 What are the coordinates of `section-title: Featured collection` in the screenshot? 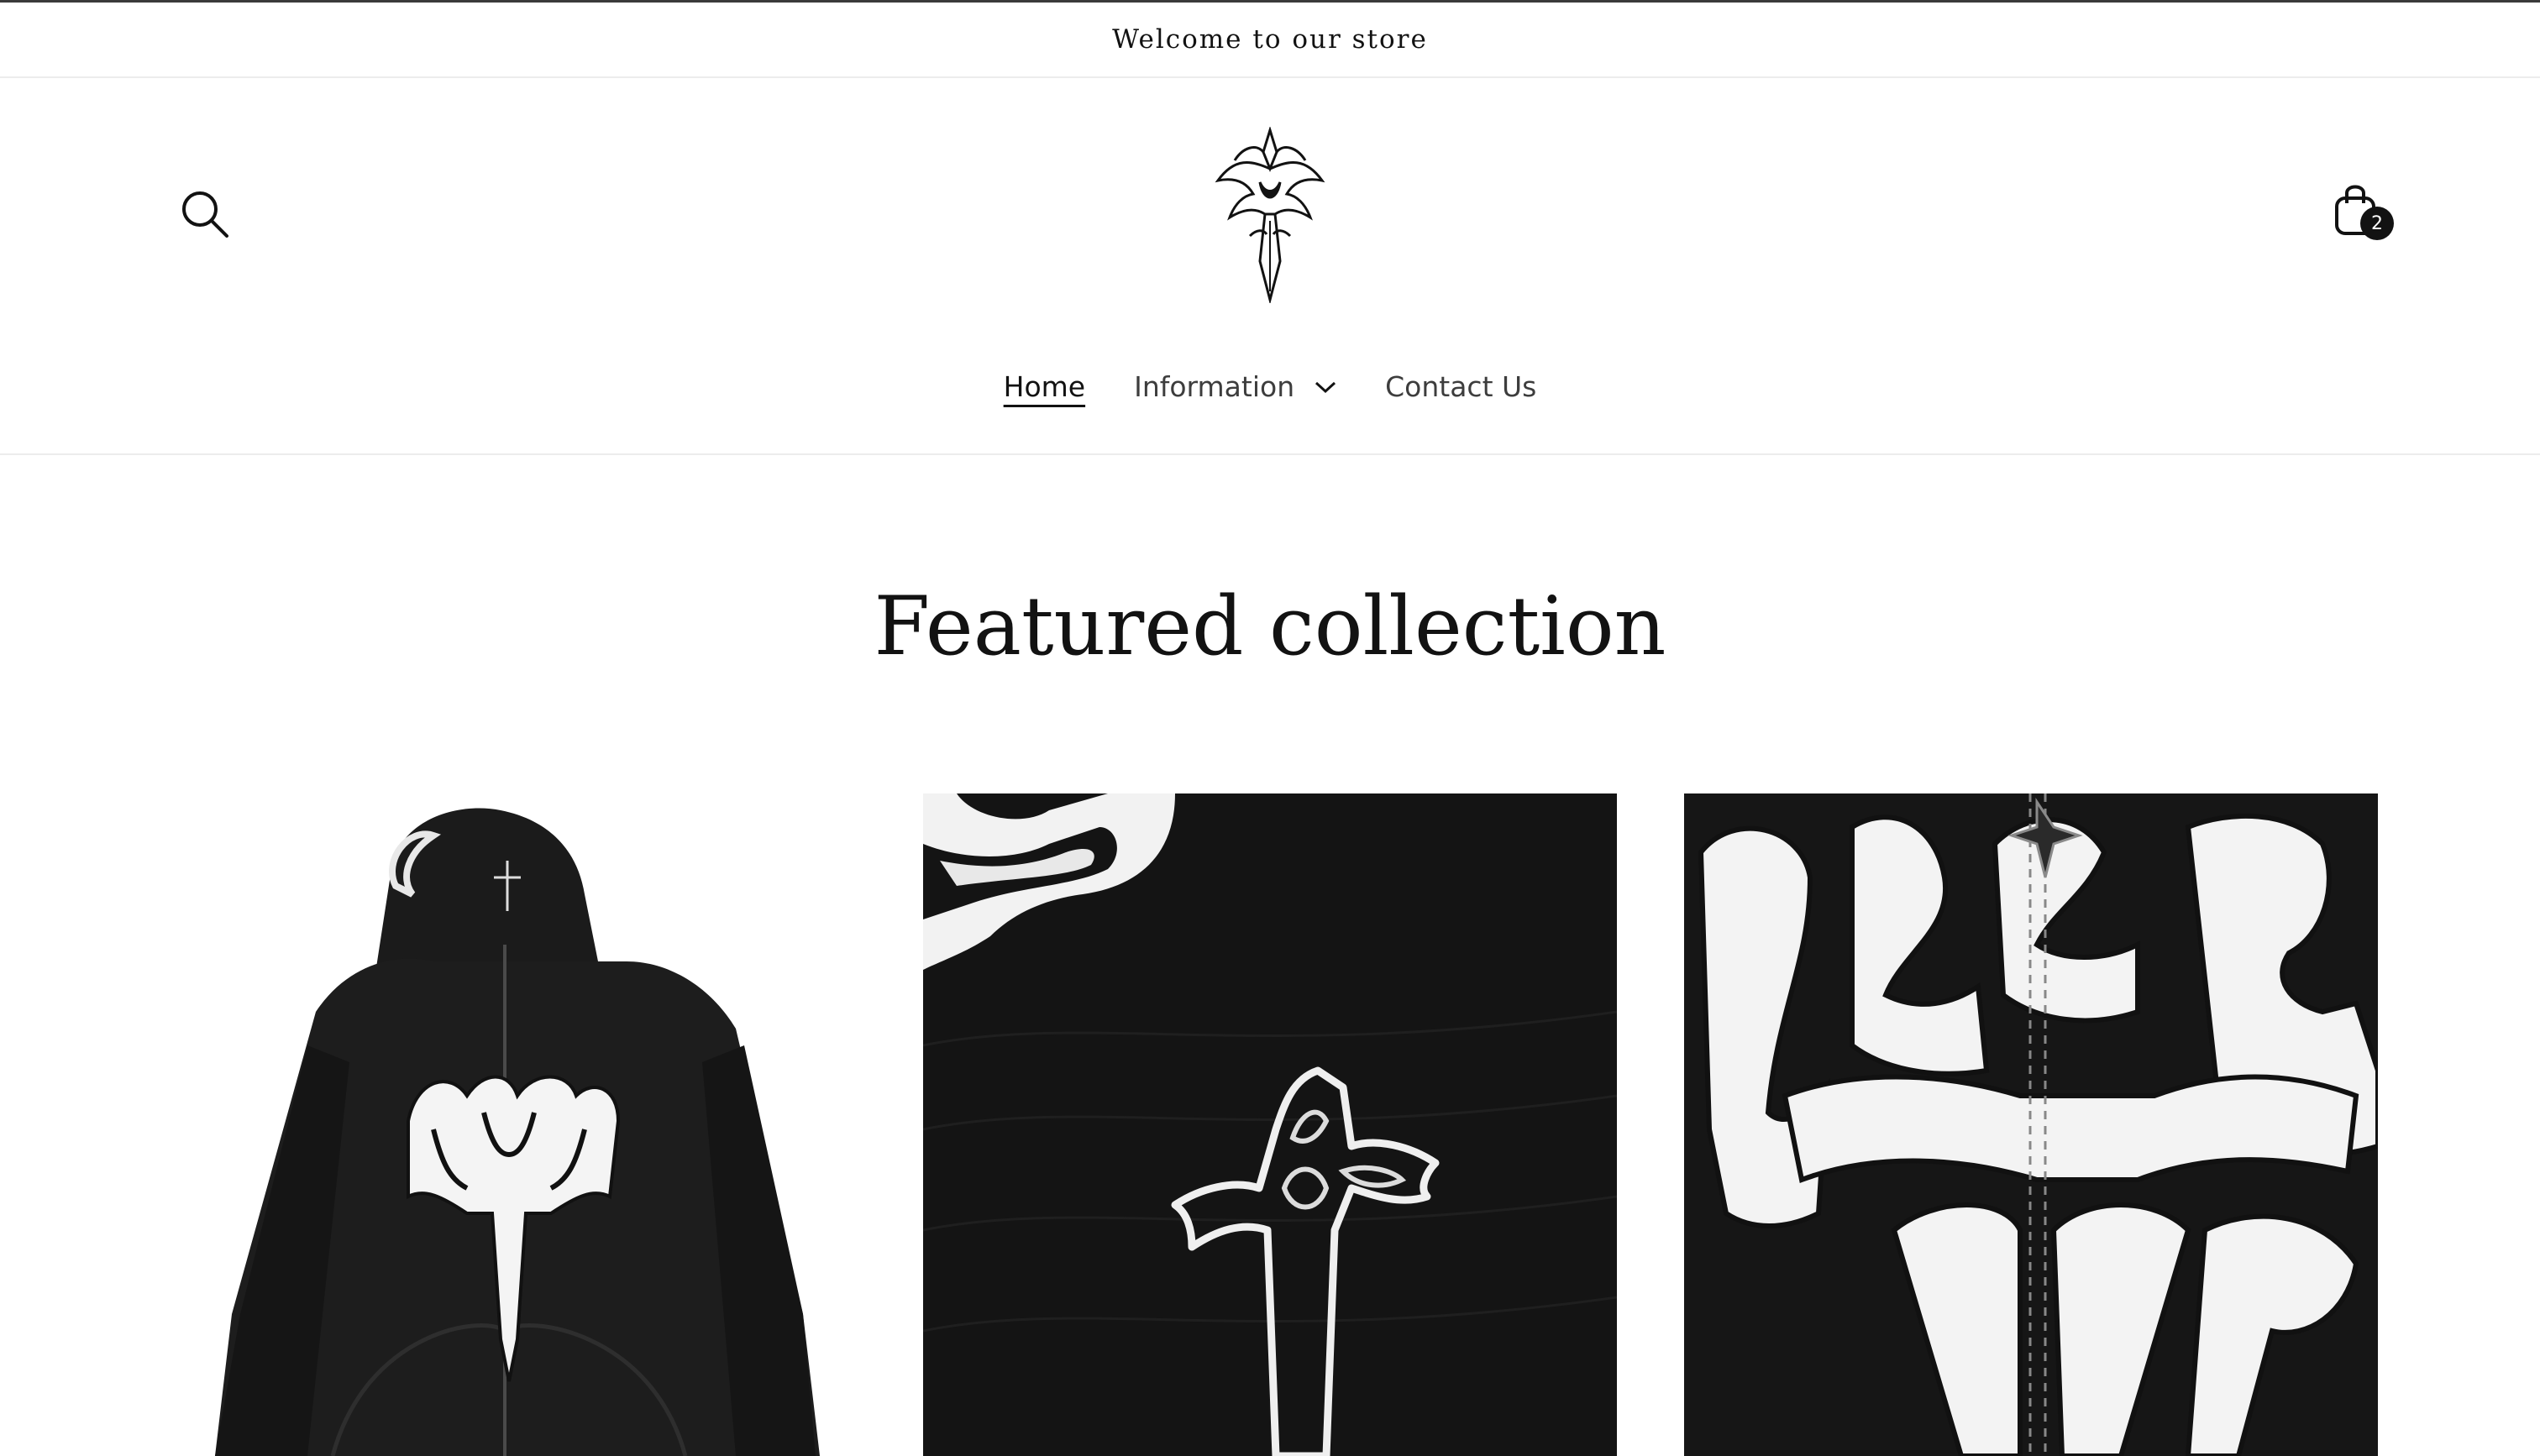 It's located at (1270, 626).